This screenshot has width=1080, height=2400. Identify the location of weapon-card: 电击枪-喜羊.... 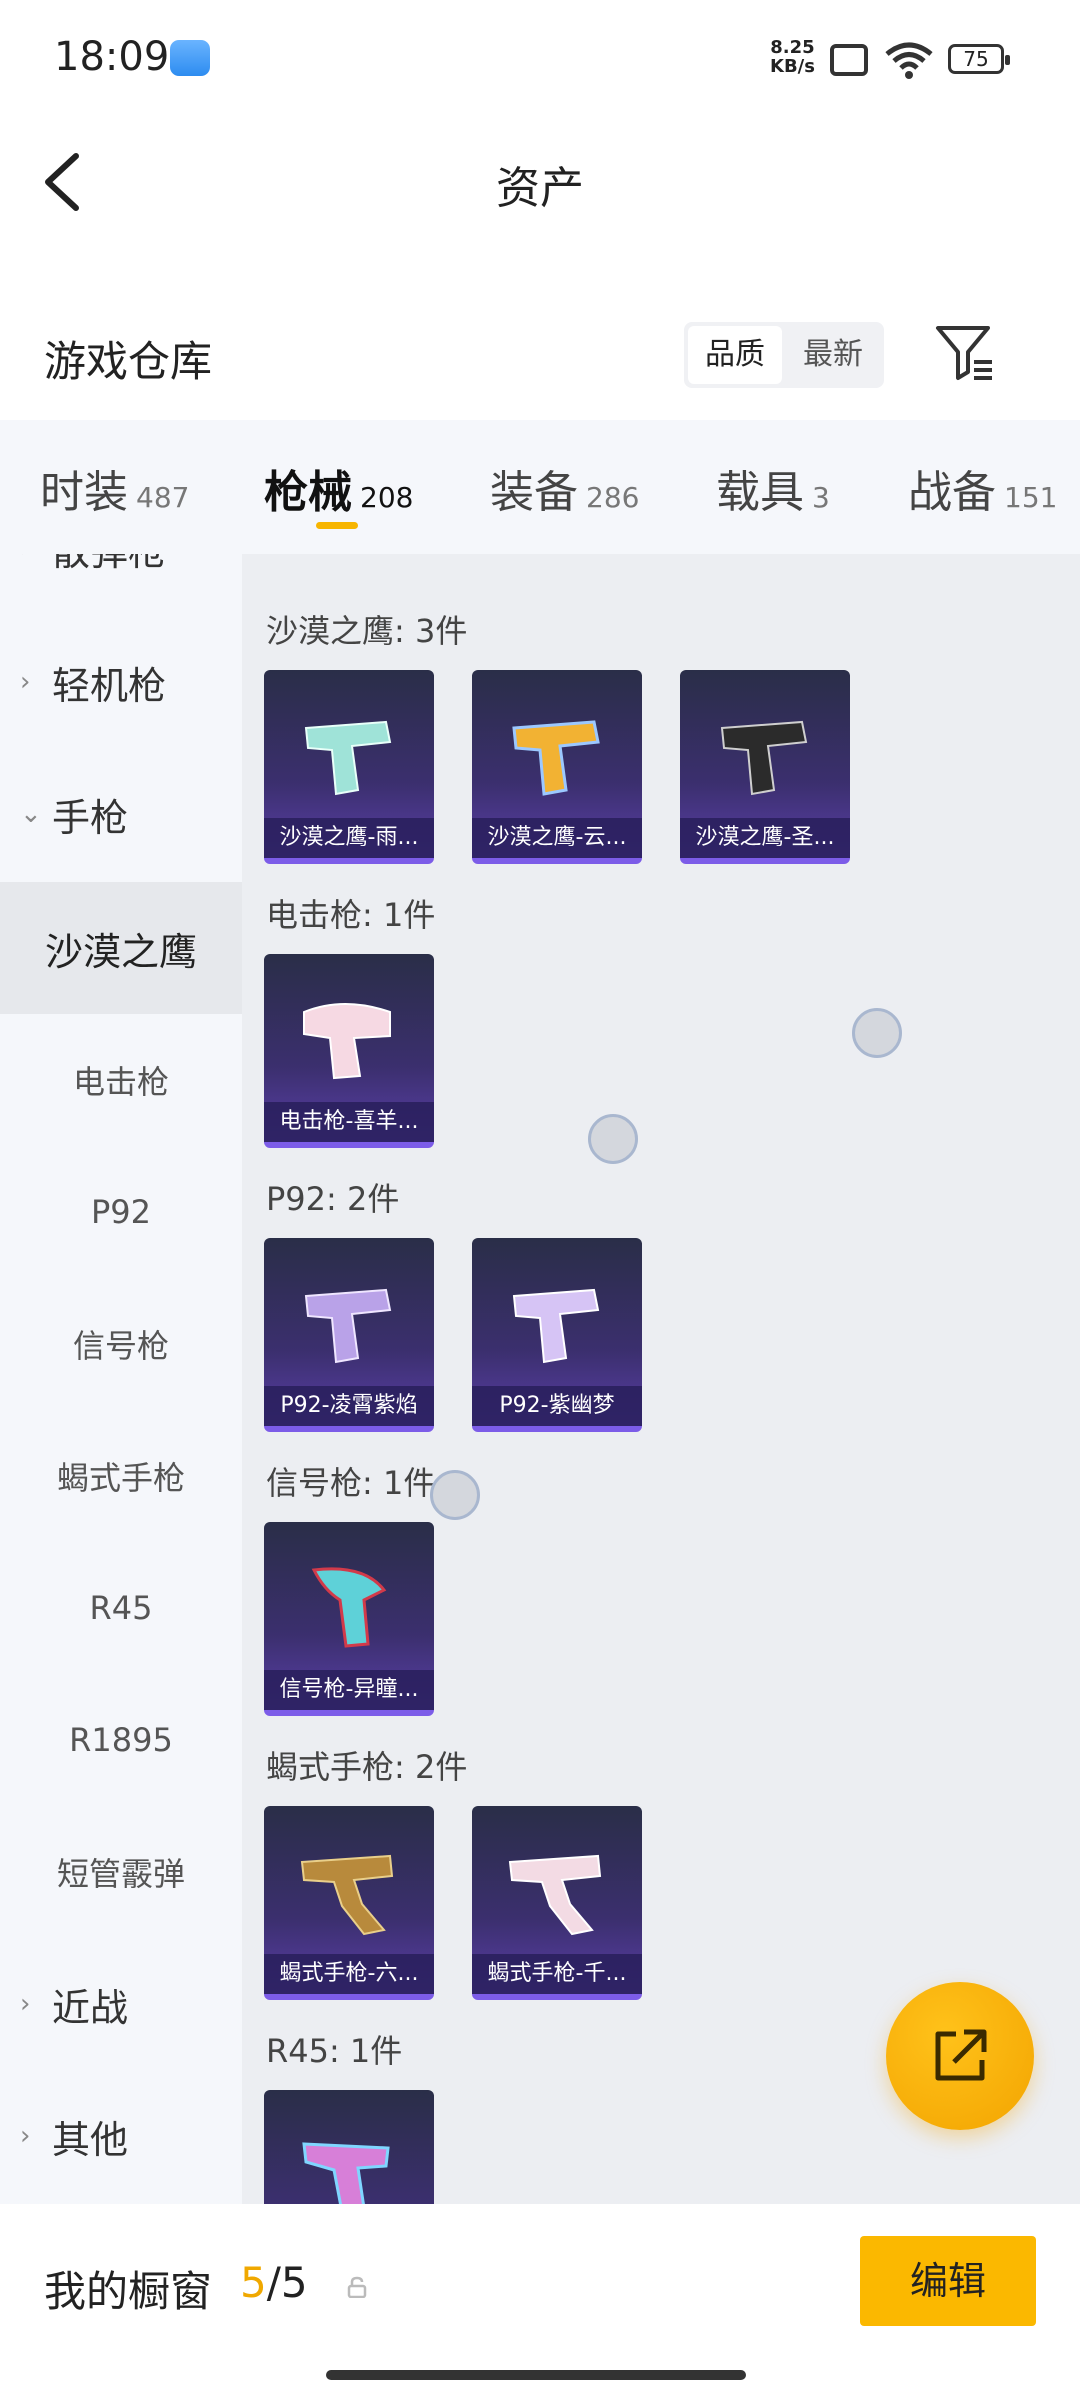
(349, 1051).